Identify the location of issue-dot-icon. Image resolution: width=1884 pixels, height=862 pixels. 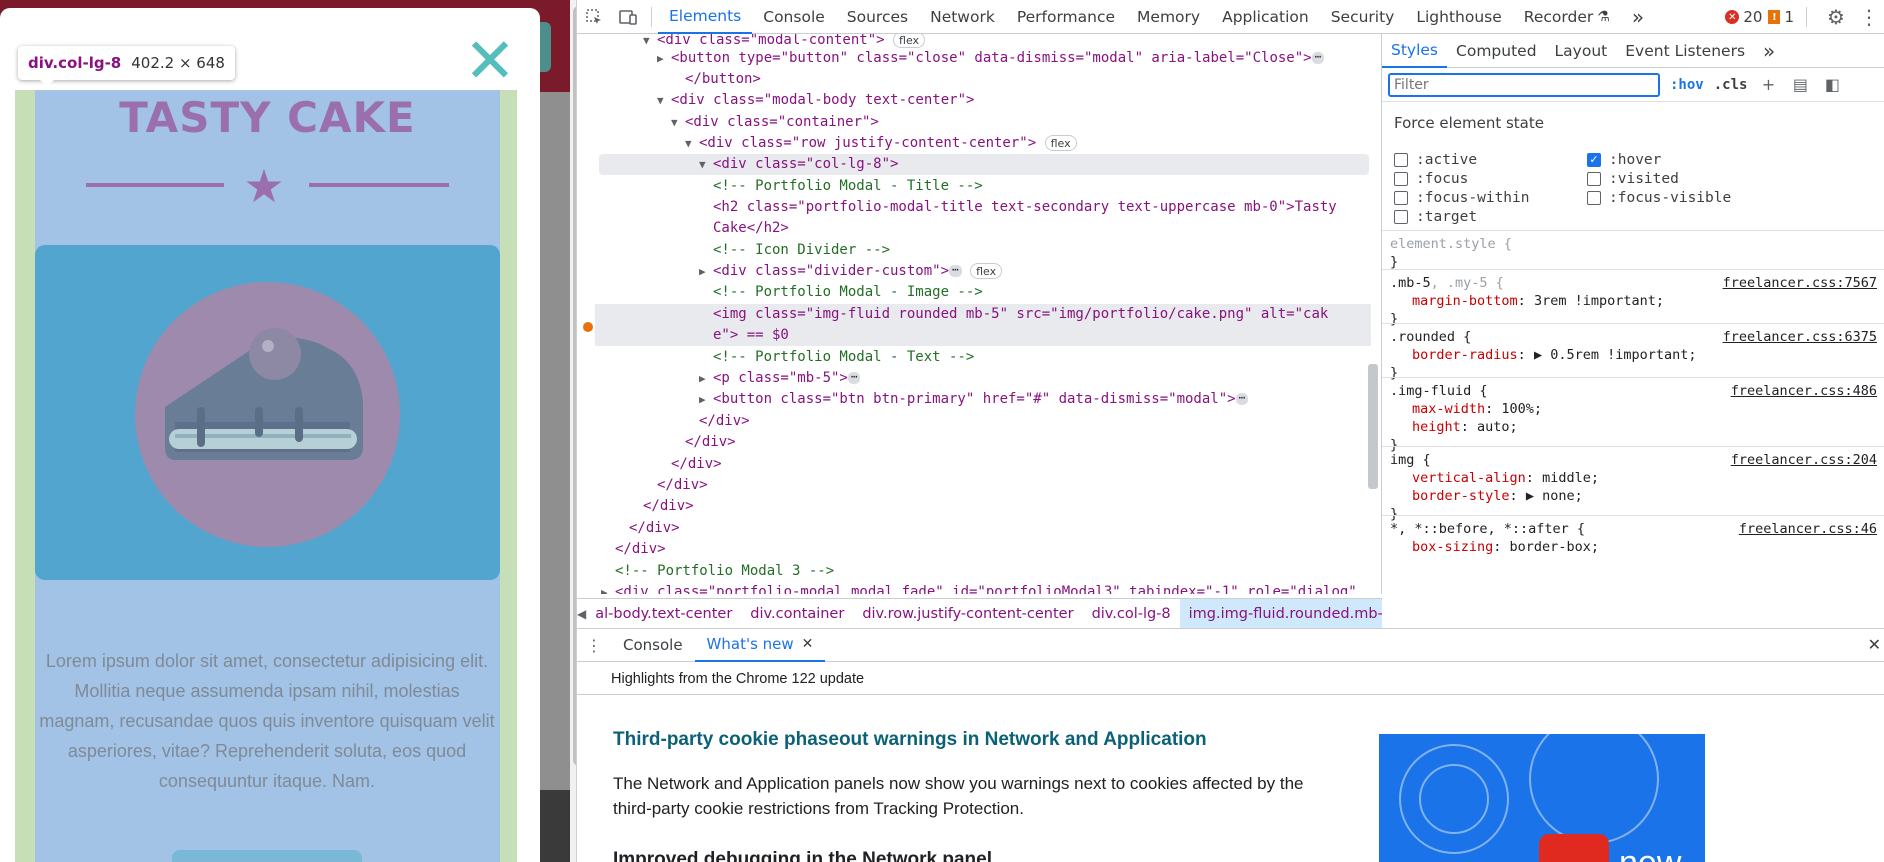
(588, 327).